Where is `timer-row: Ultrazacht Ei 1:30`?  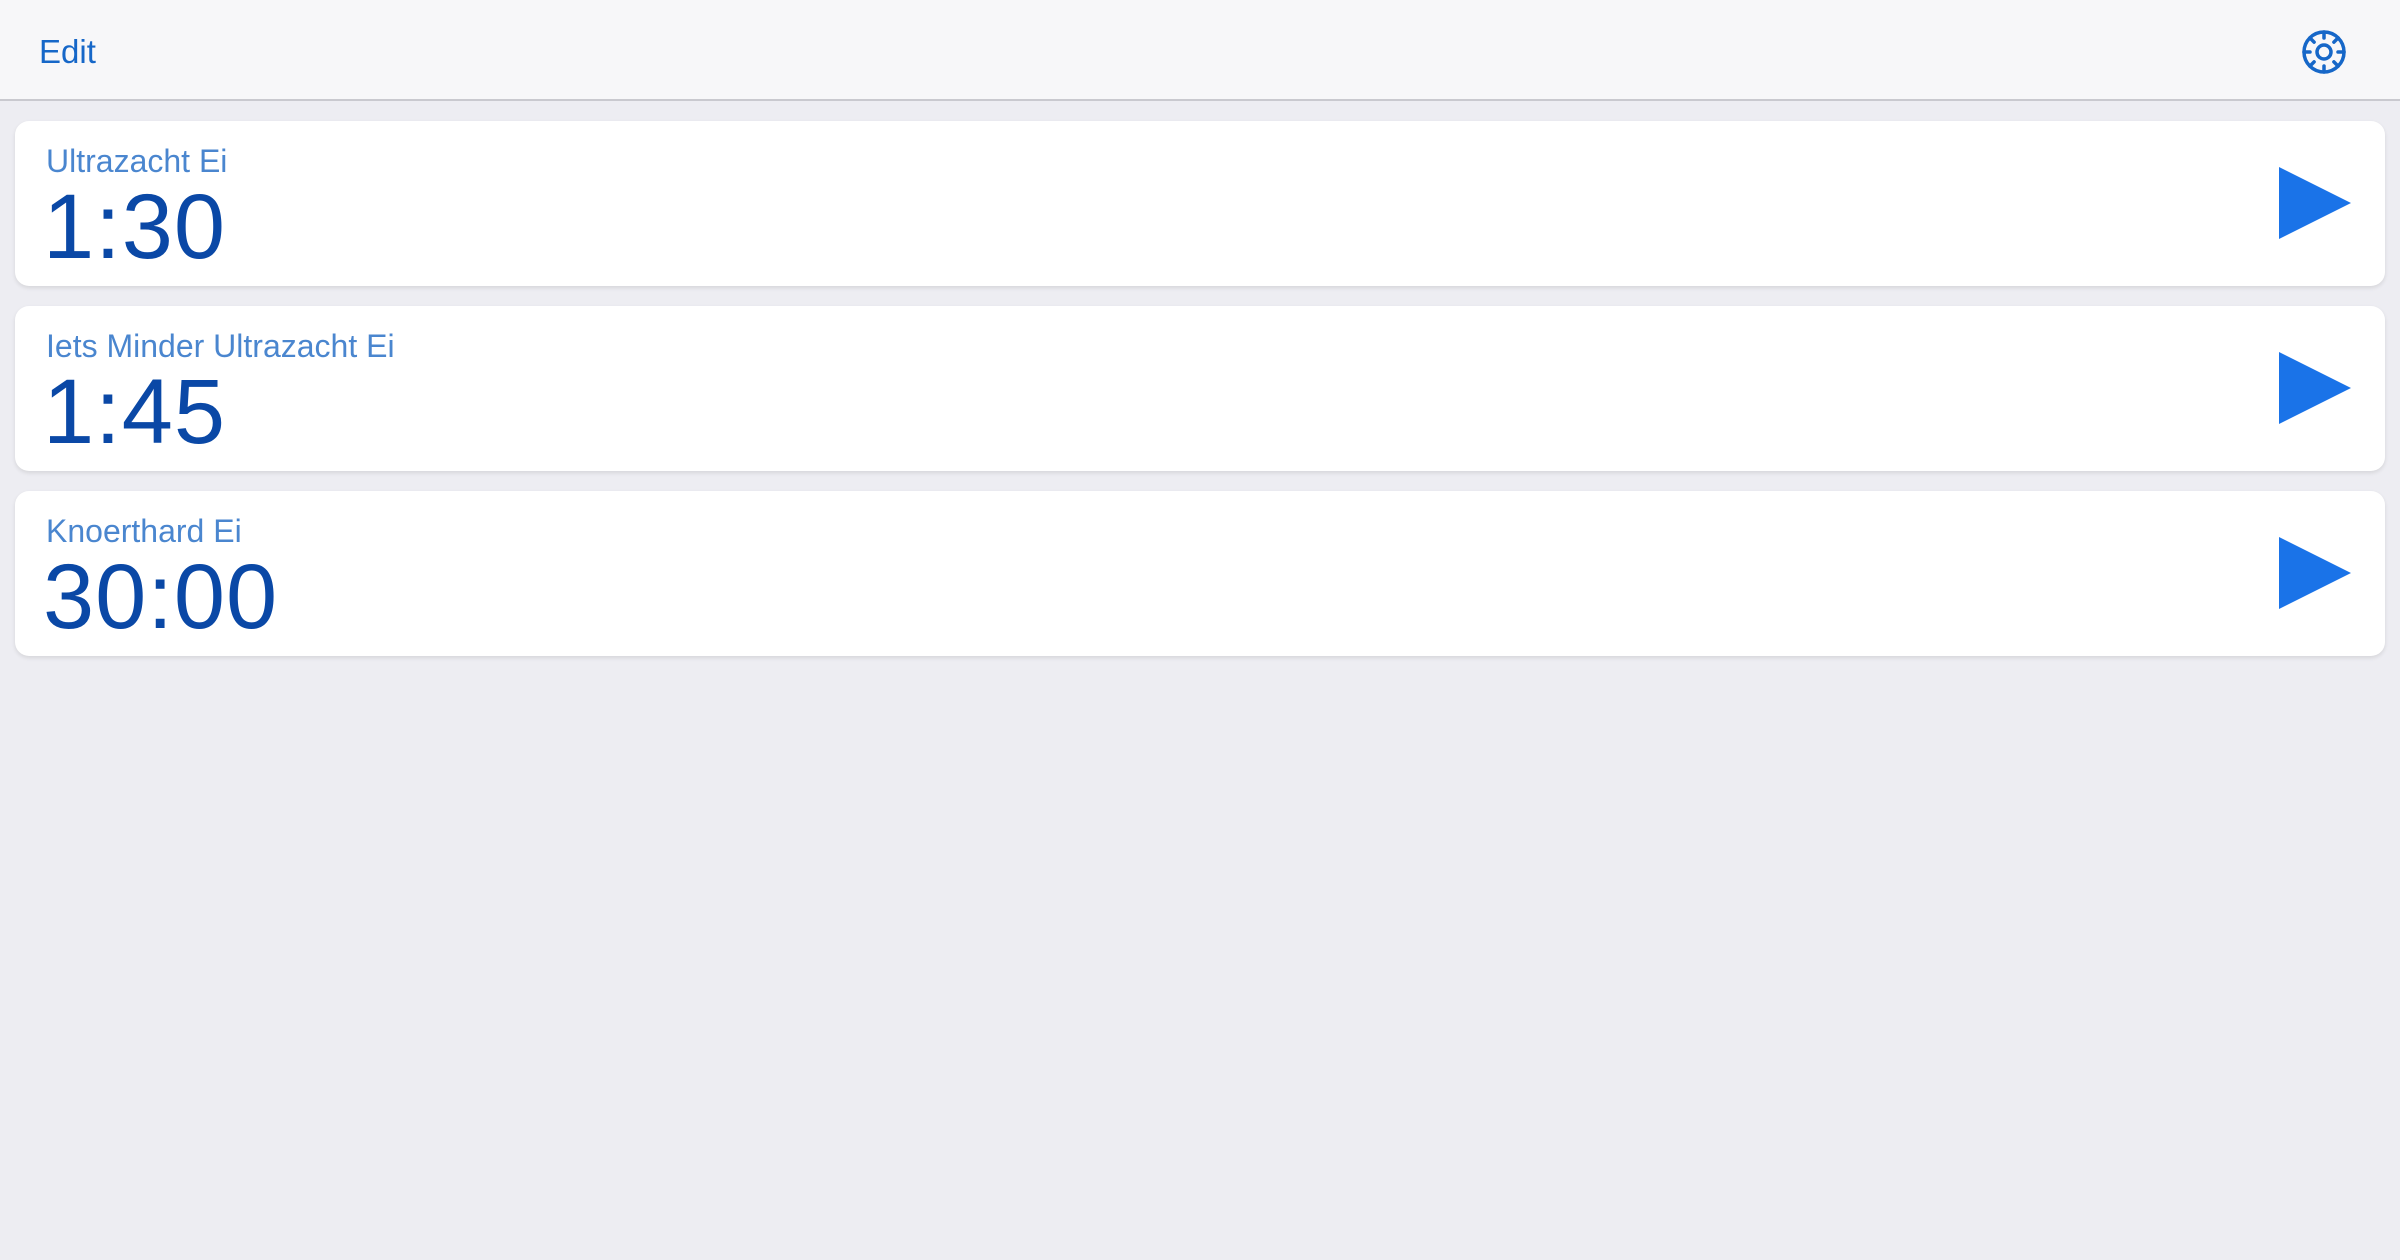 timer-row: Ultrazacht Ei 1:30 is located at coordinates (1200, 203).